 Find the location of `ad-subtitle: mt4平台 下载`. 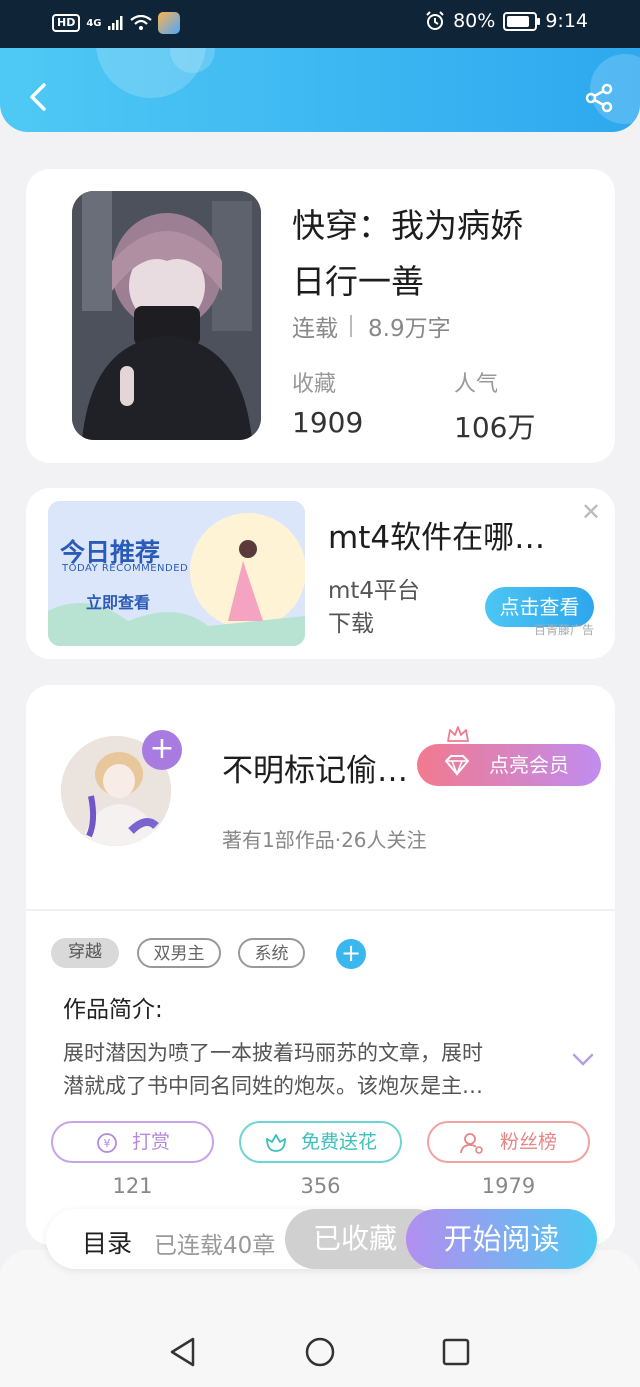

ad-subtitle: mt4平台 下载 is located at coordinates (374, 608).